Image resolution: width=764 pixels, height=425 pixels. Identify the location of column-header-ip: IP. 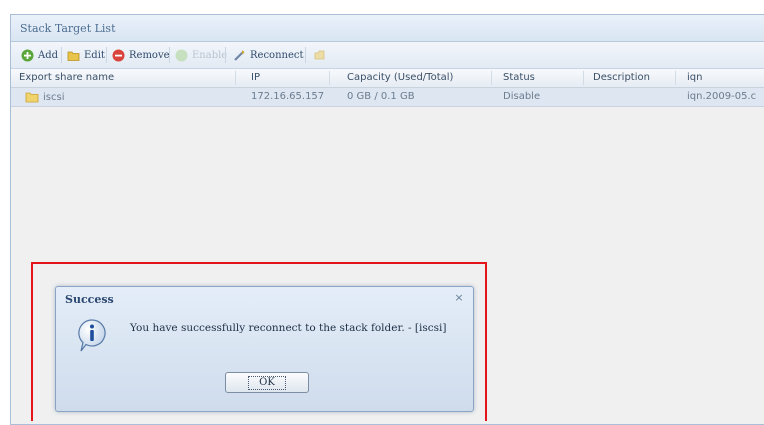
(255, 77).